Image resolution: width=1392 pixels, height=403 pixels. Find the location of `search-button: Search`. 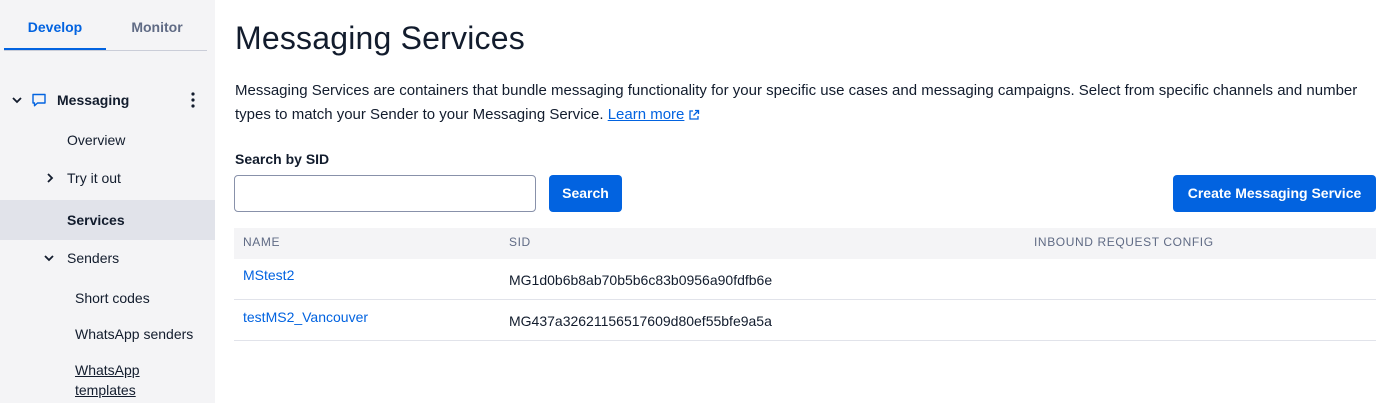

search-button: Search is located at coordinates (585, 193).